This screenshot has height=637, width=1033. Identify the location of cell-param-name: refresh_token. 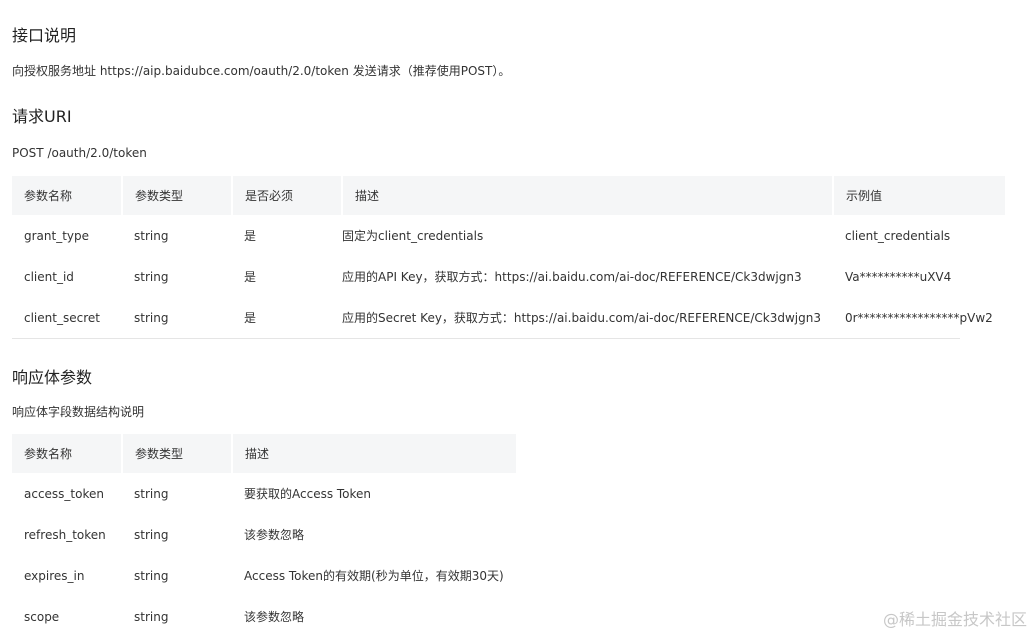
(65, 534).